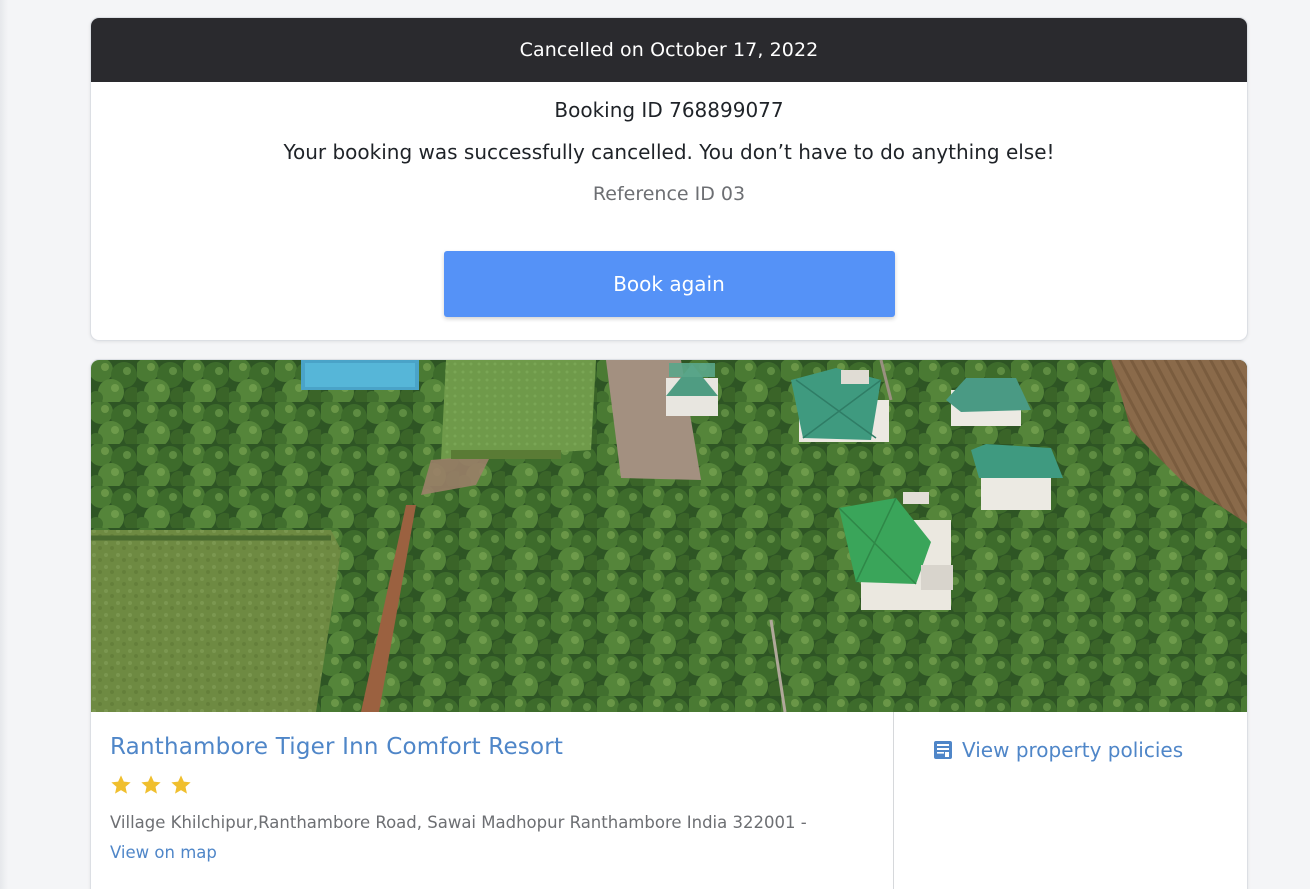 The width and height of the screenshot is (1310, 889). I want to click on building-right-middle, so click(1017, 477).